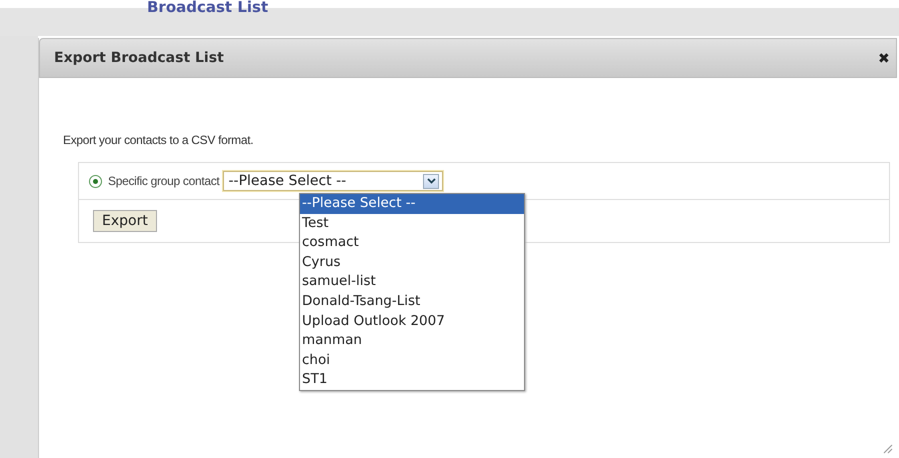 Image resolution: width=899 pixels, height=458 pixels. What do you see at coordinates (884, 58) in the screenshot?
I see `close-button: ✖` at bounding box center [884, 58].